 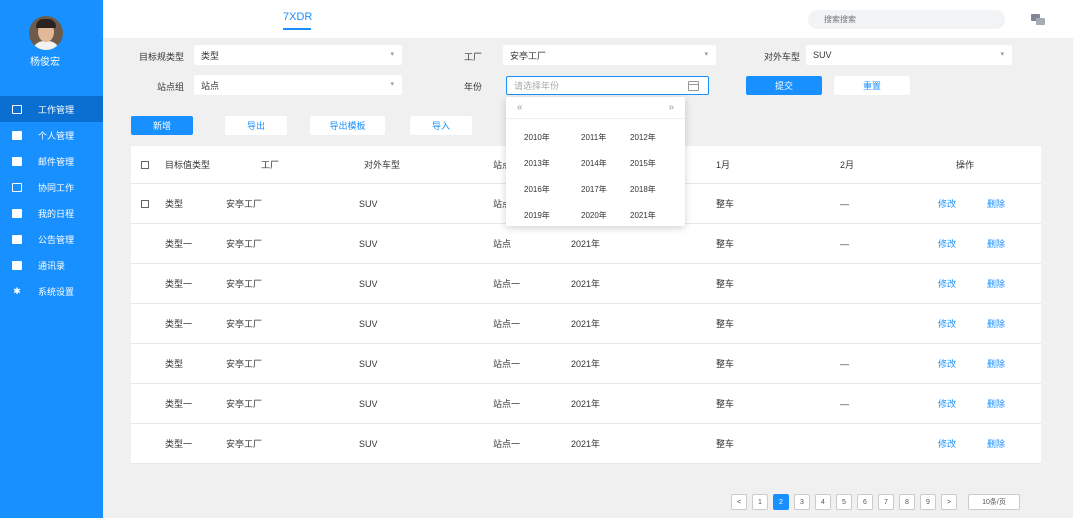 I want to click on cell-month2: —, so click(x=844, y=243).